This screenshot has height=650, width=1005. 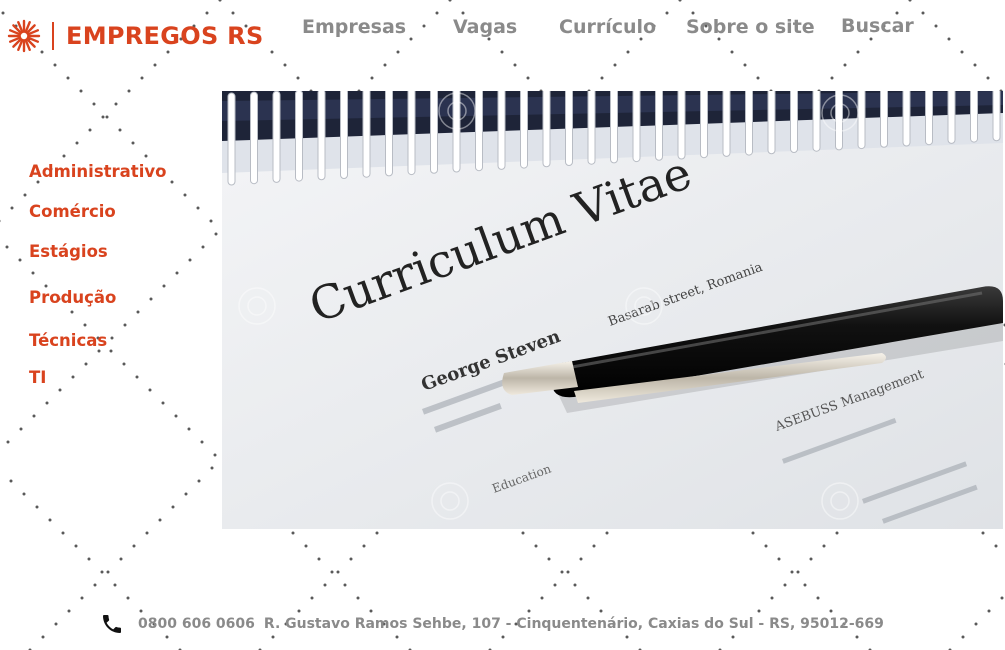 I want to click on sidebar-item-producao: Produção, so click(x=72, y=297).